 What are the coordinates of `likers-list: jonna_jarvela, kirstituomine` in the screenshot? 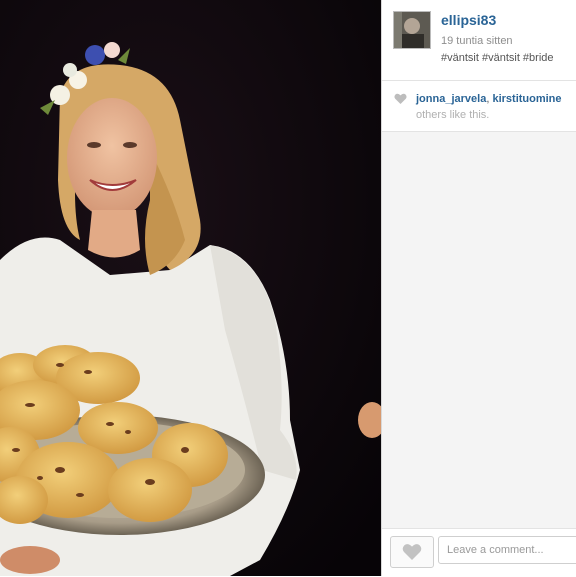 It's located at (489, 99).